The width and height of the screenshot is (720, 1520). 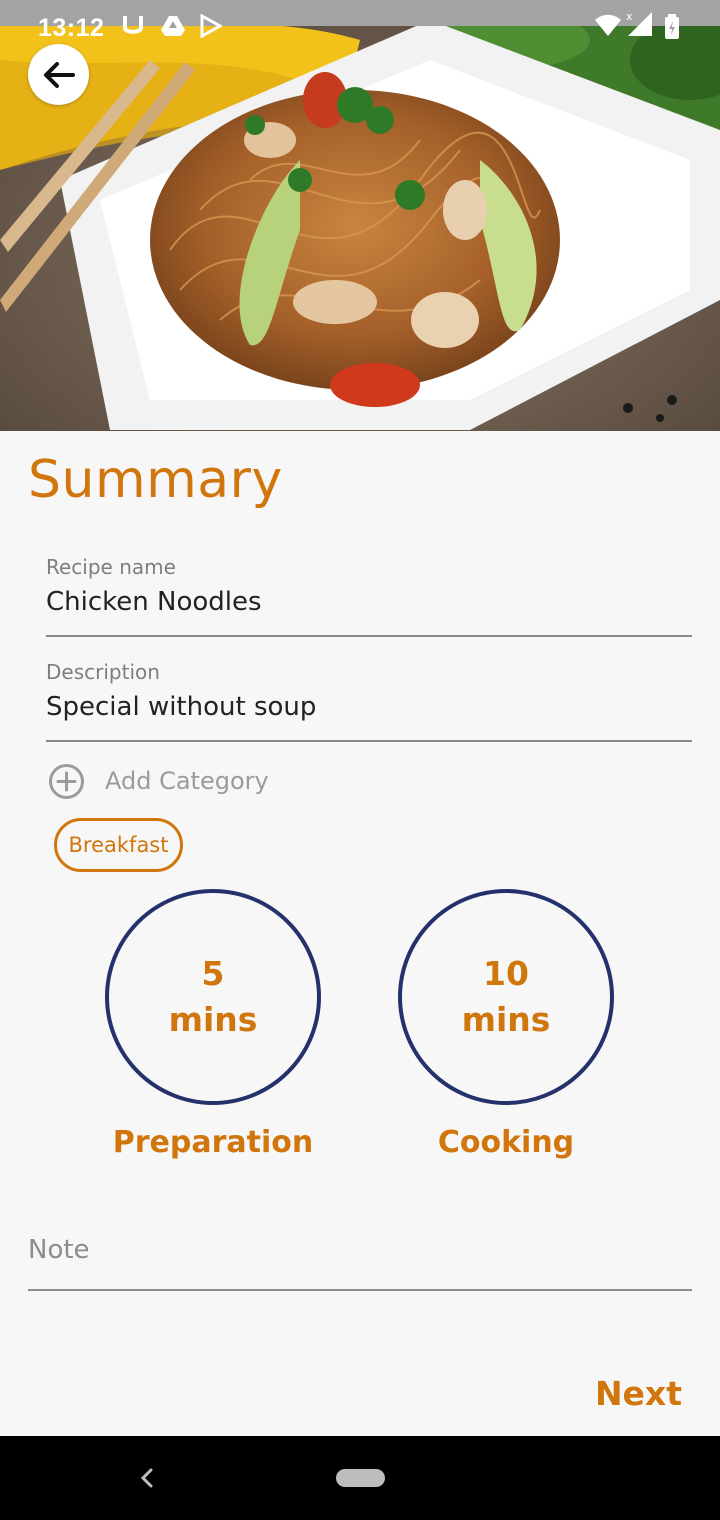 I want to click on back-button, so click(x=58, y=74).